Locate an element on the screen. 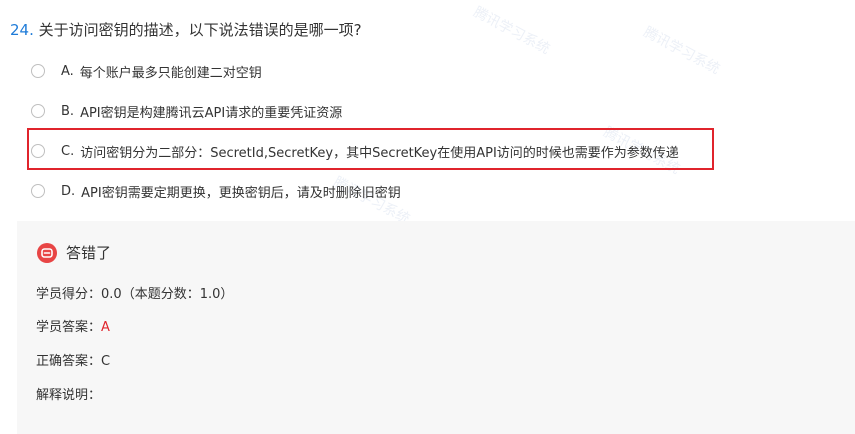  student-answer-label: 学员答案： is located at coordinates (69, 327).